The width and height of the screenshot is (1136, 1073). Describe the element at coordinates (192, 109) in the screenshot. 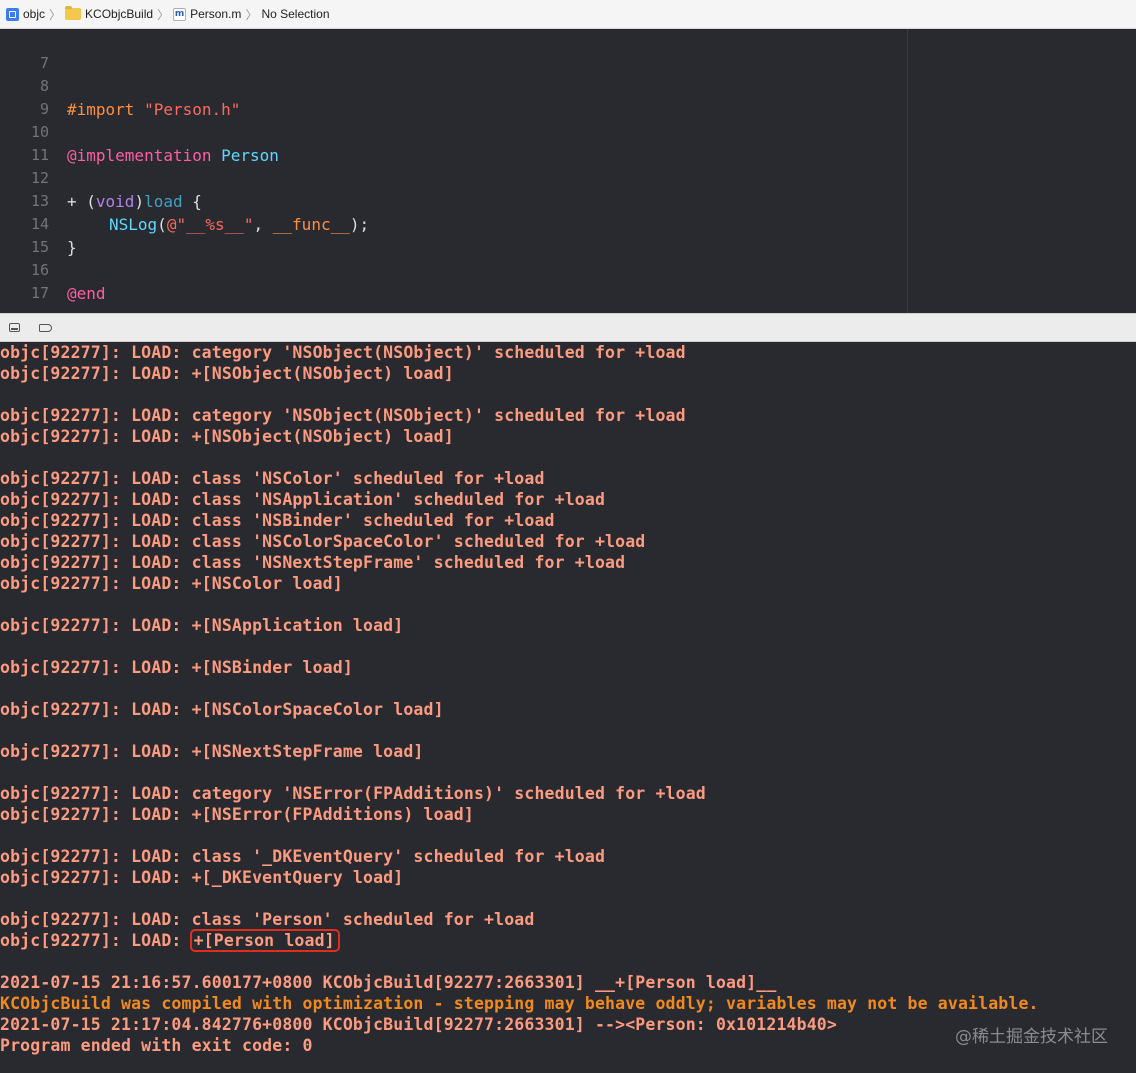

I see `import-string: "Person.h"` at that location.